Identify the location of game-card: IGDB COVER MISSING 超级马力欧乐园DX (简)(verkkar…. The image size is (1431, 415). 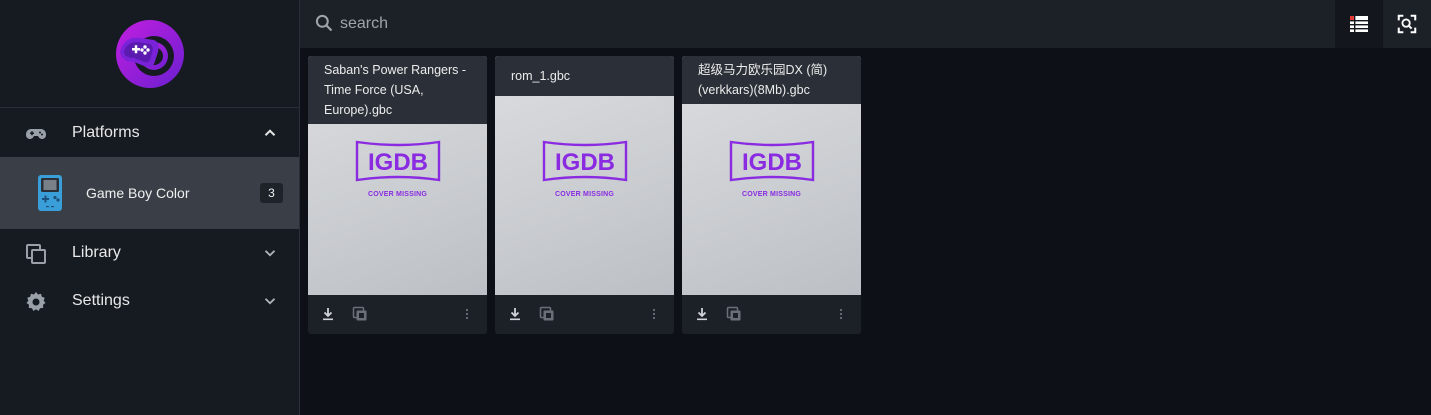
(771, 195).